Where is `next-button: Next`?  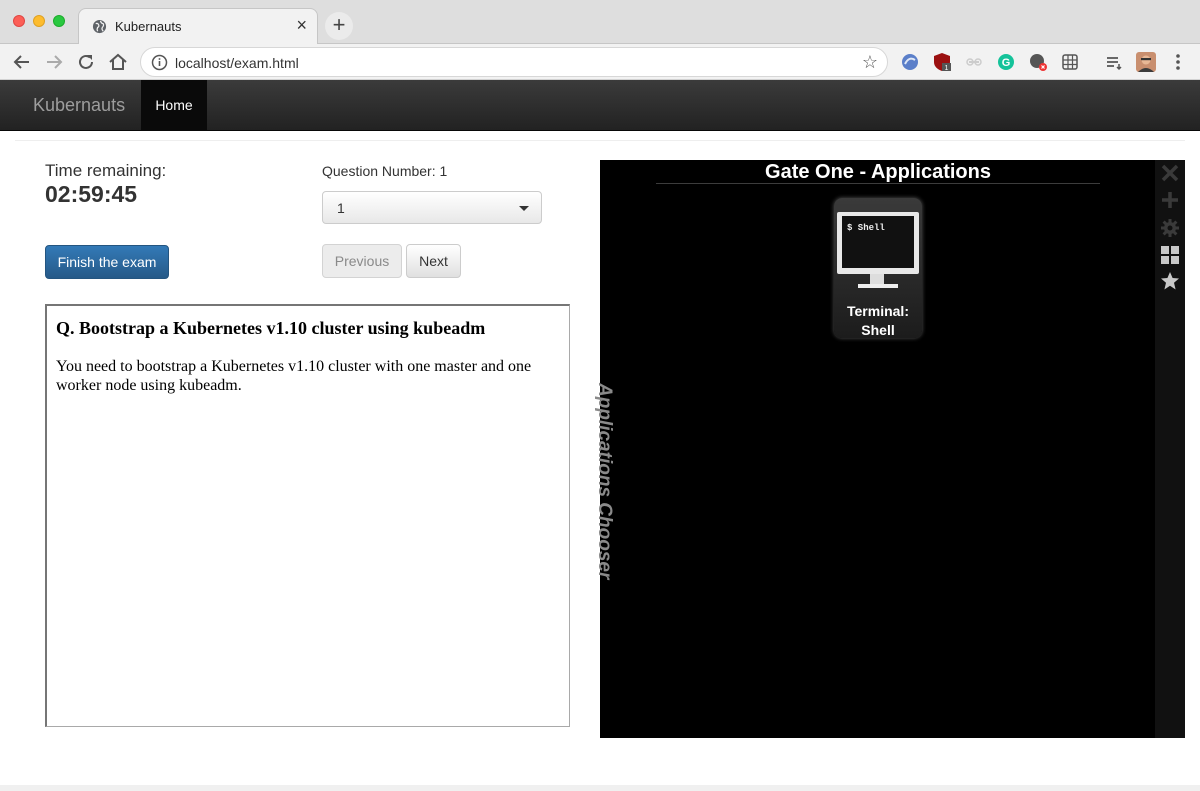 next-button: Next is located at coordinates (433, 261).